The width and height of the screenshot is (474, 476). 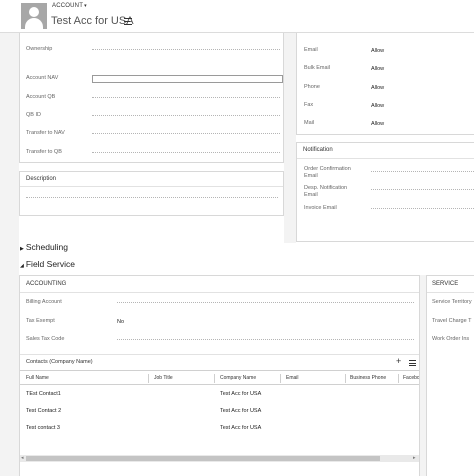 I want to click on notif-label-desp-notification-2: Email, so click(x=311, y=195).